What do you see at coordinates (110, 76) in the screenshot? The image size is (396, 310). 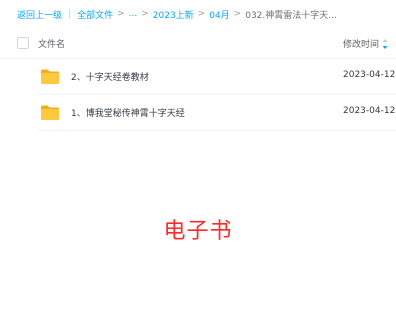 I see `file-name: 2、十字天经卷教材` at bounding box center [110, 76].